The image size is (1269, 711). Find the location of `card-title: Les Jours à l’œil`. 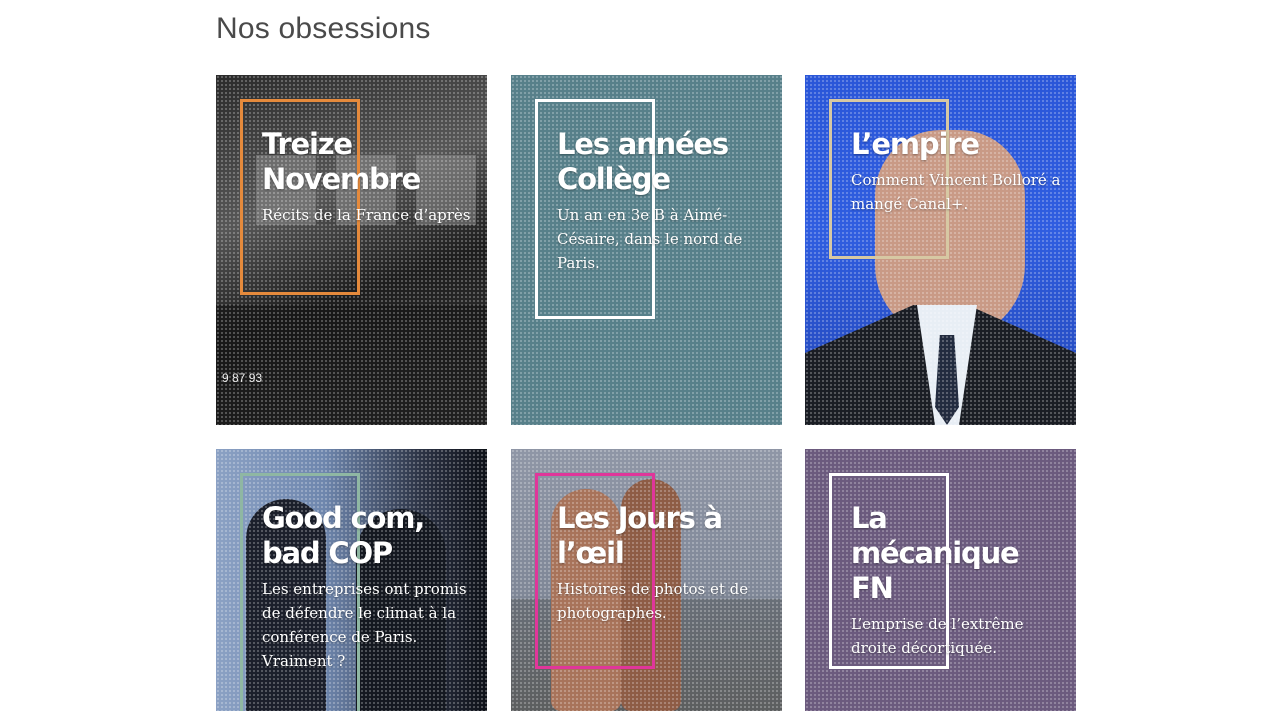

card-title: Les Jours à l’œil is located at coordinates (640, 535).